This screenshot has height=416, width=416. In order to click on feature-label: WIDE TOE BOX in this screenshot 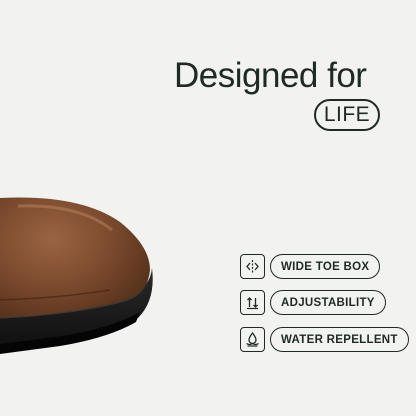, I will do `click(325, 266)`.